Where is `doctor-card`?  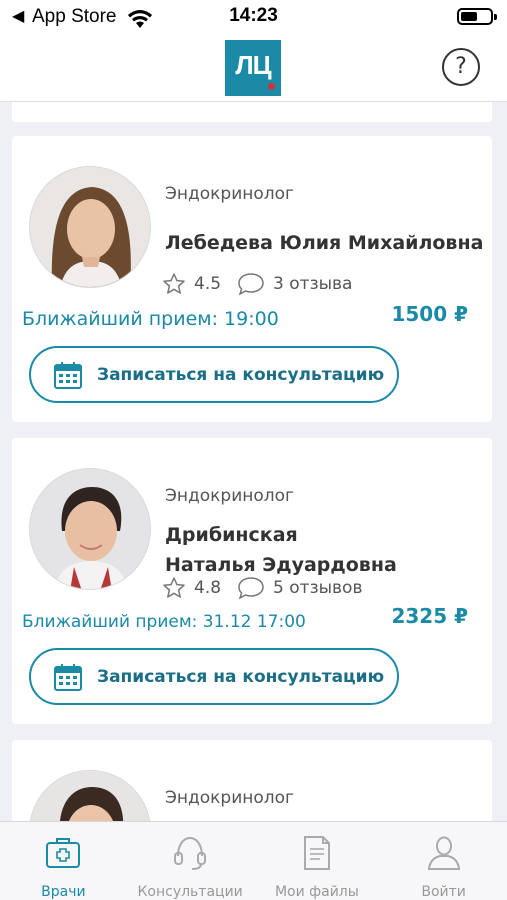
doctor-card is located at coordinates (252, 112).